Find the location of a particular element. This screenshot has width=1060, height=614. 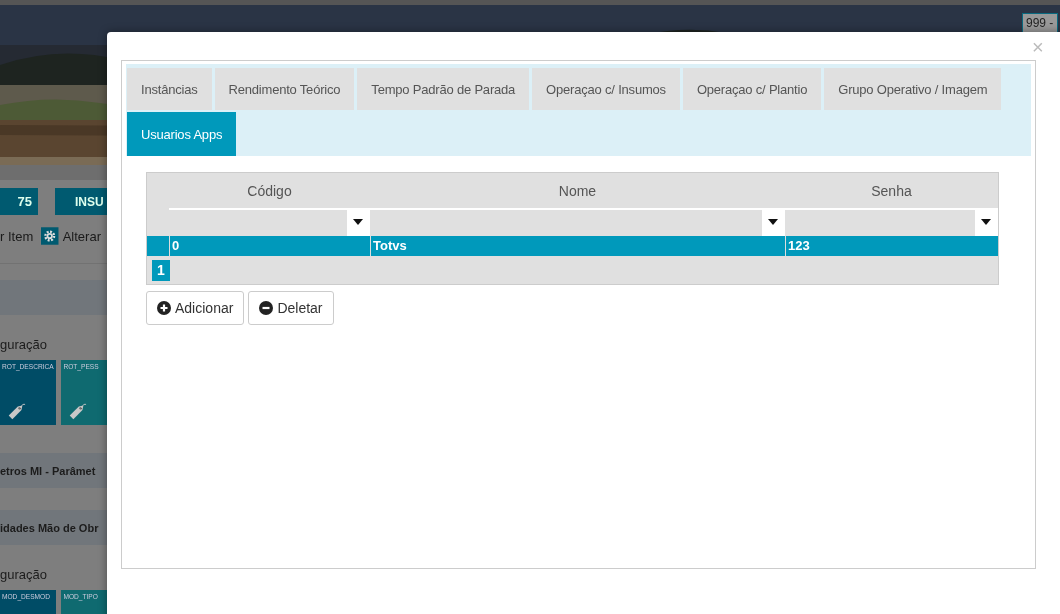

table-cell: 123 is located at coordinates (891, 246).